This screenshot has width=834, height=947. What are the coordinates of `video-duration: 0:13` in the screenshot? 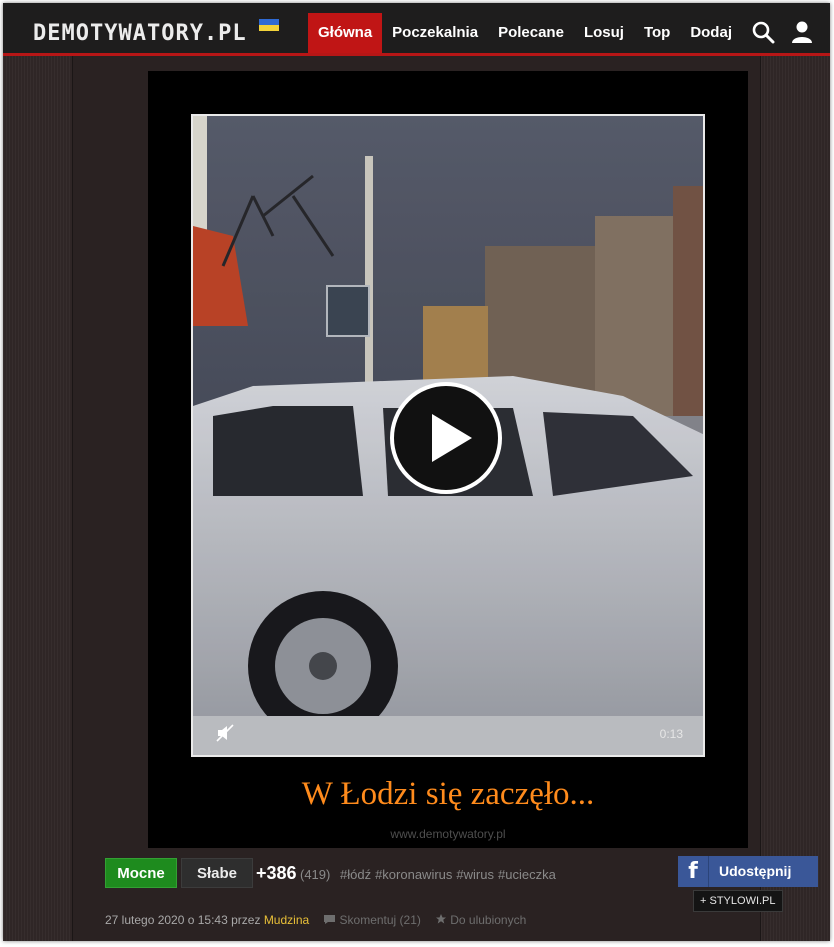 It's located at (671, 734).